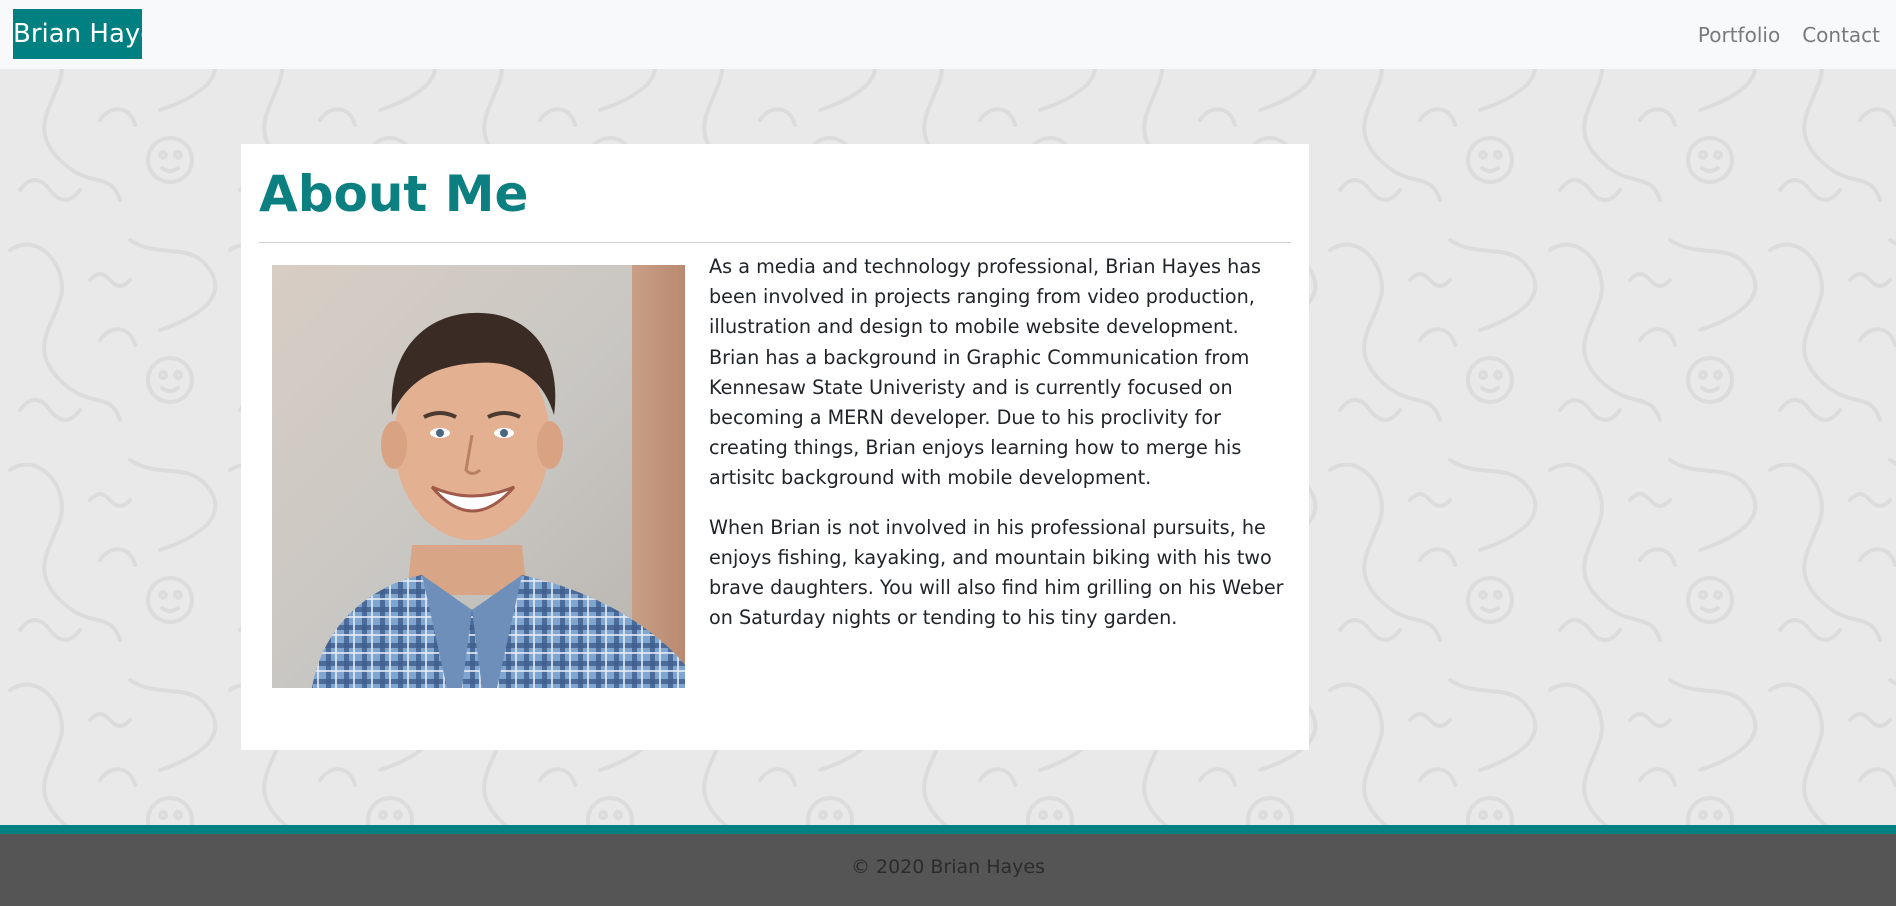 Image resolution: width=1896 pixels, height=906 pixels. I want to click on title-divider, so click(775, 242).